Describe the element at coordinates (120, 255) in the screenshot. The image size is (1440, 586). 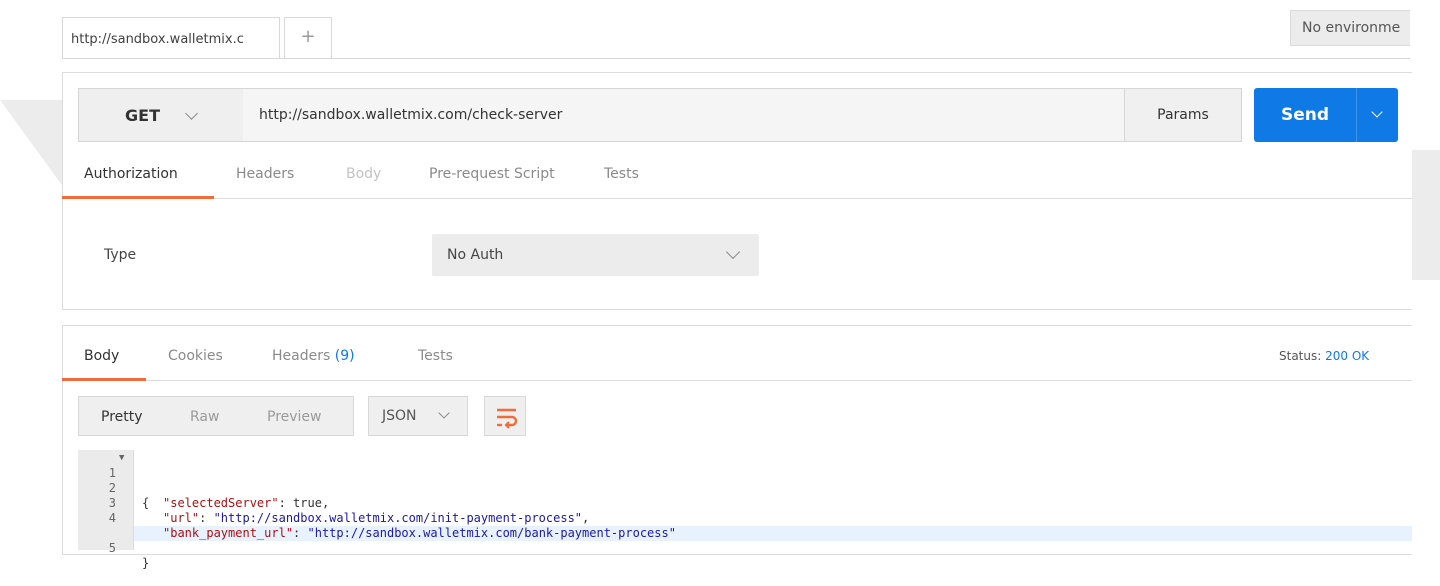
I see `auth-type-label: Type` at that location.